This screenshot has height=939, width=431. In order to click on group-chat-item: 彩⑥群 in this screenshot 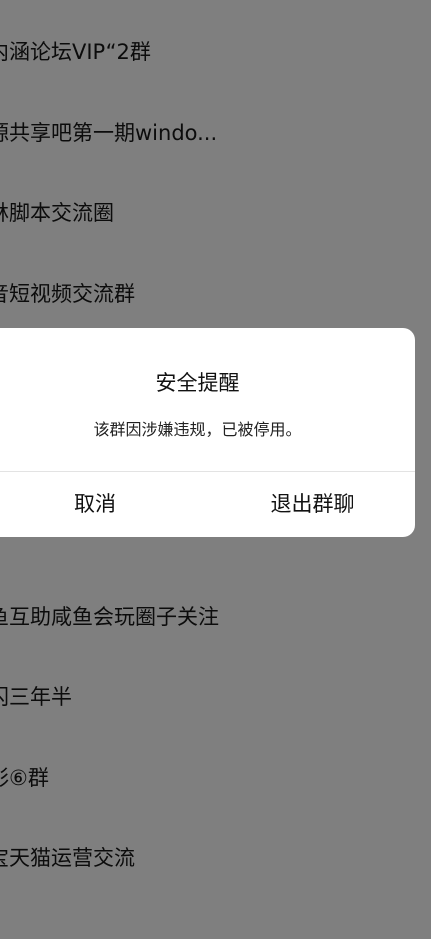, I will do `click(214, 778)`.